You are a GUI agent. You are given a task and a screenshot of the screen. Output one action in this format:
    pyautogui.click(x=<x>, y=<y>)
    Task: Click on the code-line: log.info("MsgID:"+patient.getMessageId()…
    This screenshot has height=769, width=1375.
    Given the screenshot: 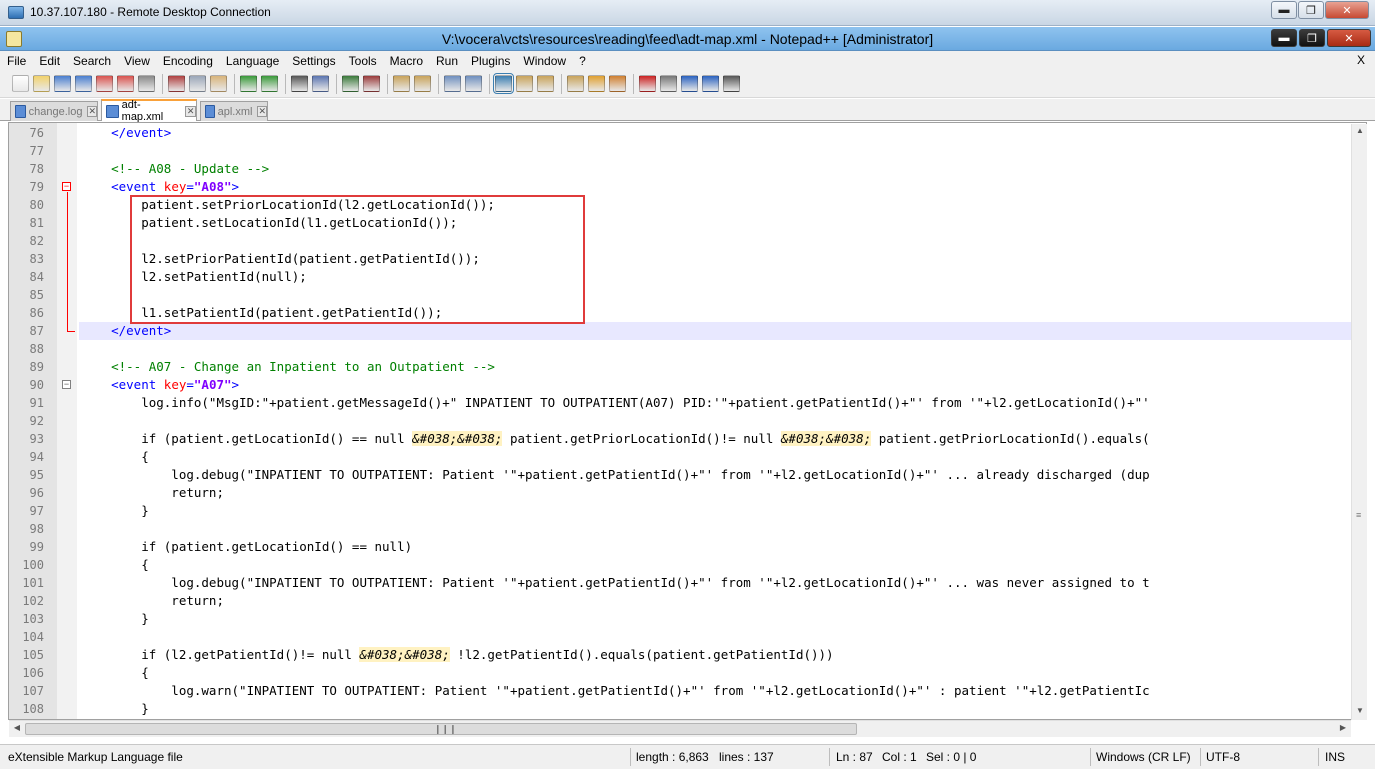 What is the action you would take?
    pyautogui.click(x=615, y=403)
    